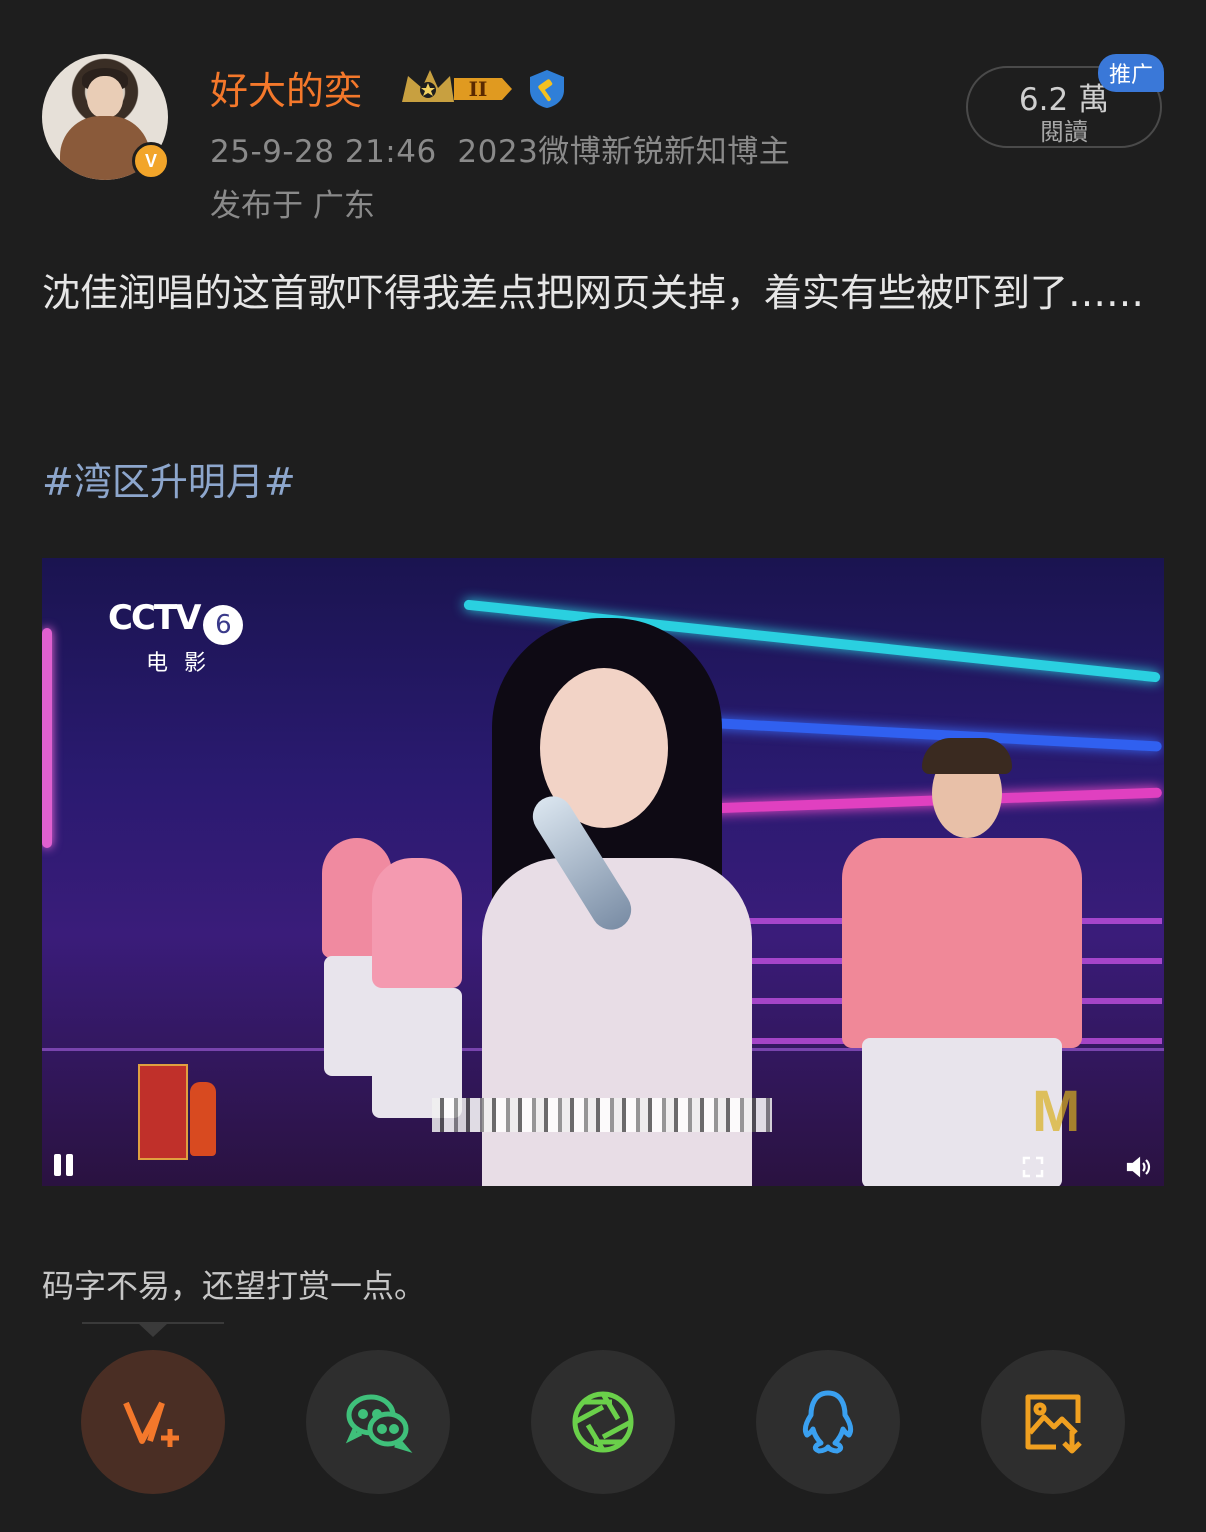 This screenshot has height=1532, width=1206. What do you see at coordinates (457, 89) in the screenshot?
I see `crown-level-icon: II` at bounding box center [457, 89].